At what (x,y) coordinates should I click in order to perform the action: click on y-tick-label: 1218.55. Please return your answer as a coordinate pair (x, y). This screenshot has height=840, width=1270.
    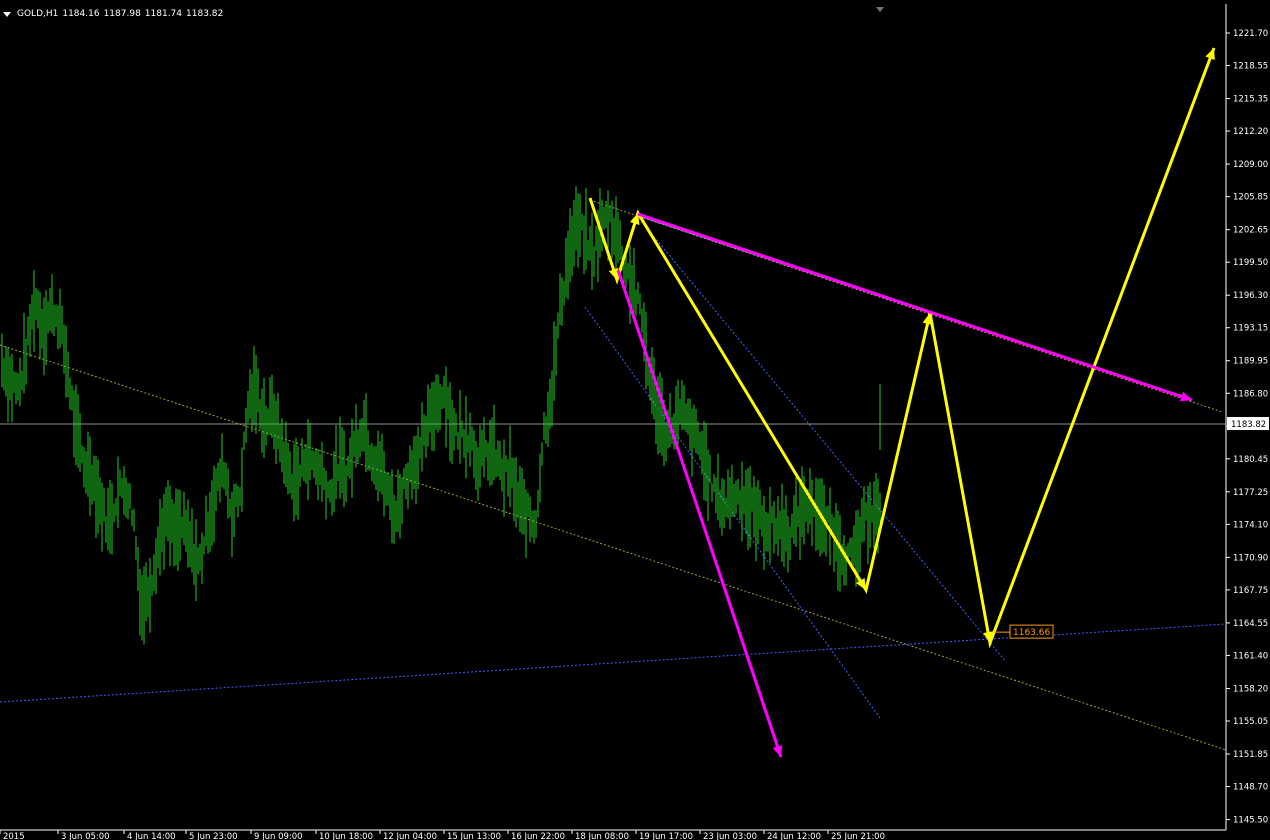
    Looking at the image, I should click on (1250, 67).